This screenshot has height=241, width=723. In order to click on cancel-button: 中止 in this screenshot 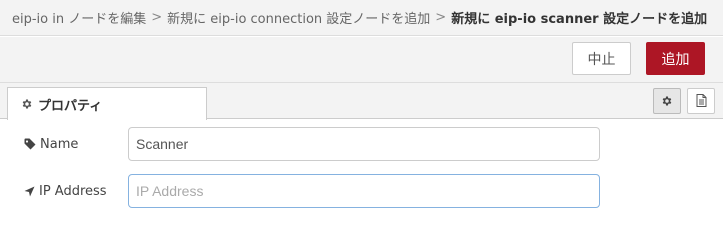, I will do `click(601, 58)`.